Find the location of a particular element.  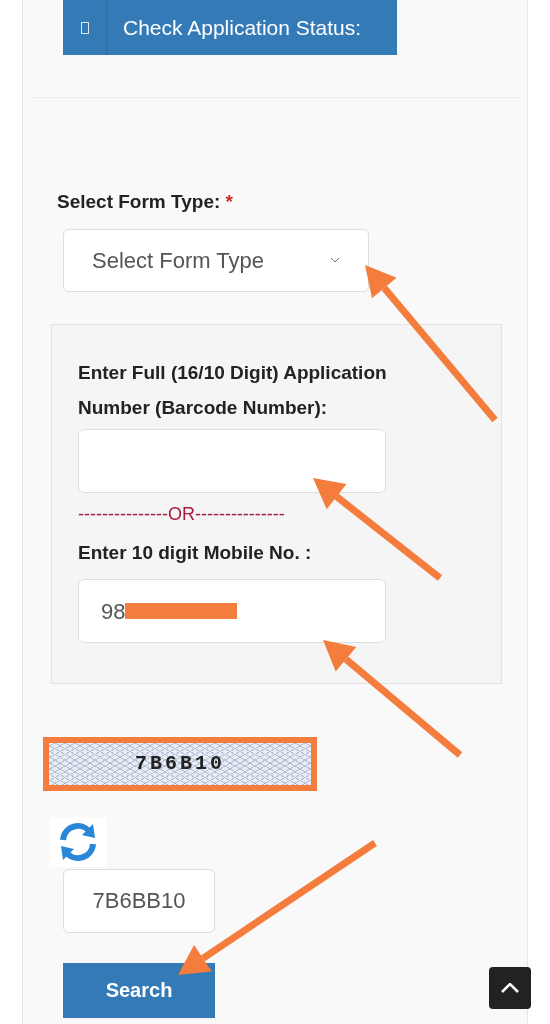

form-type-select: Select Form Type is located at coordinates (216, 260).